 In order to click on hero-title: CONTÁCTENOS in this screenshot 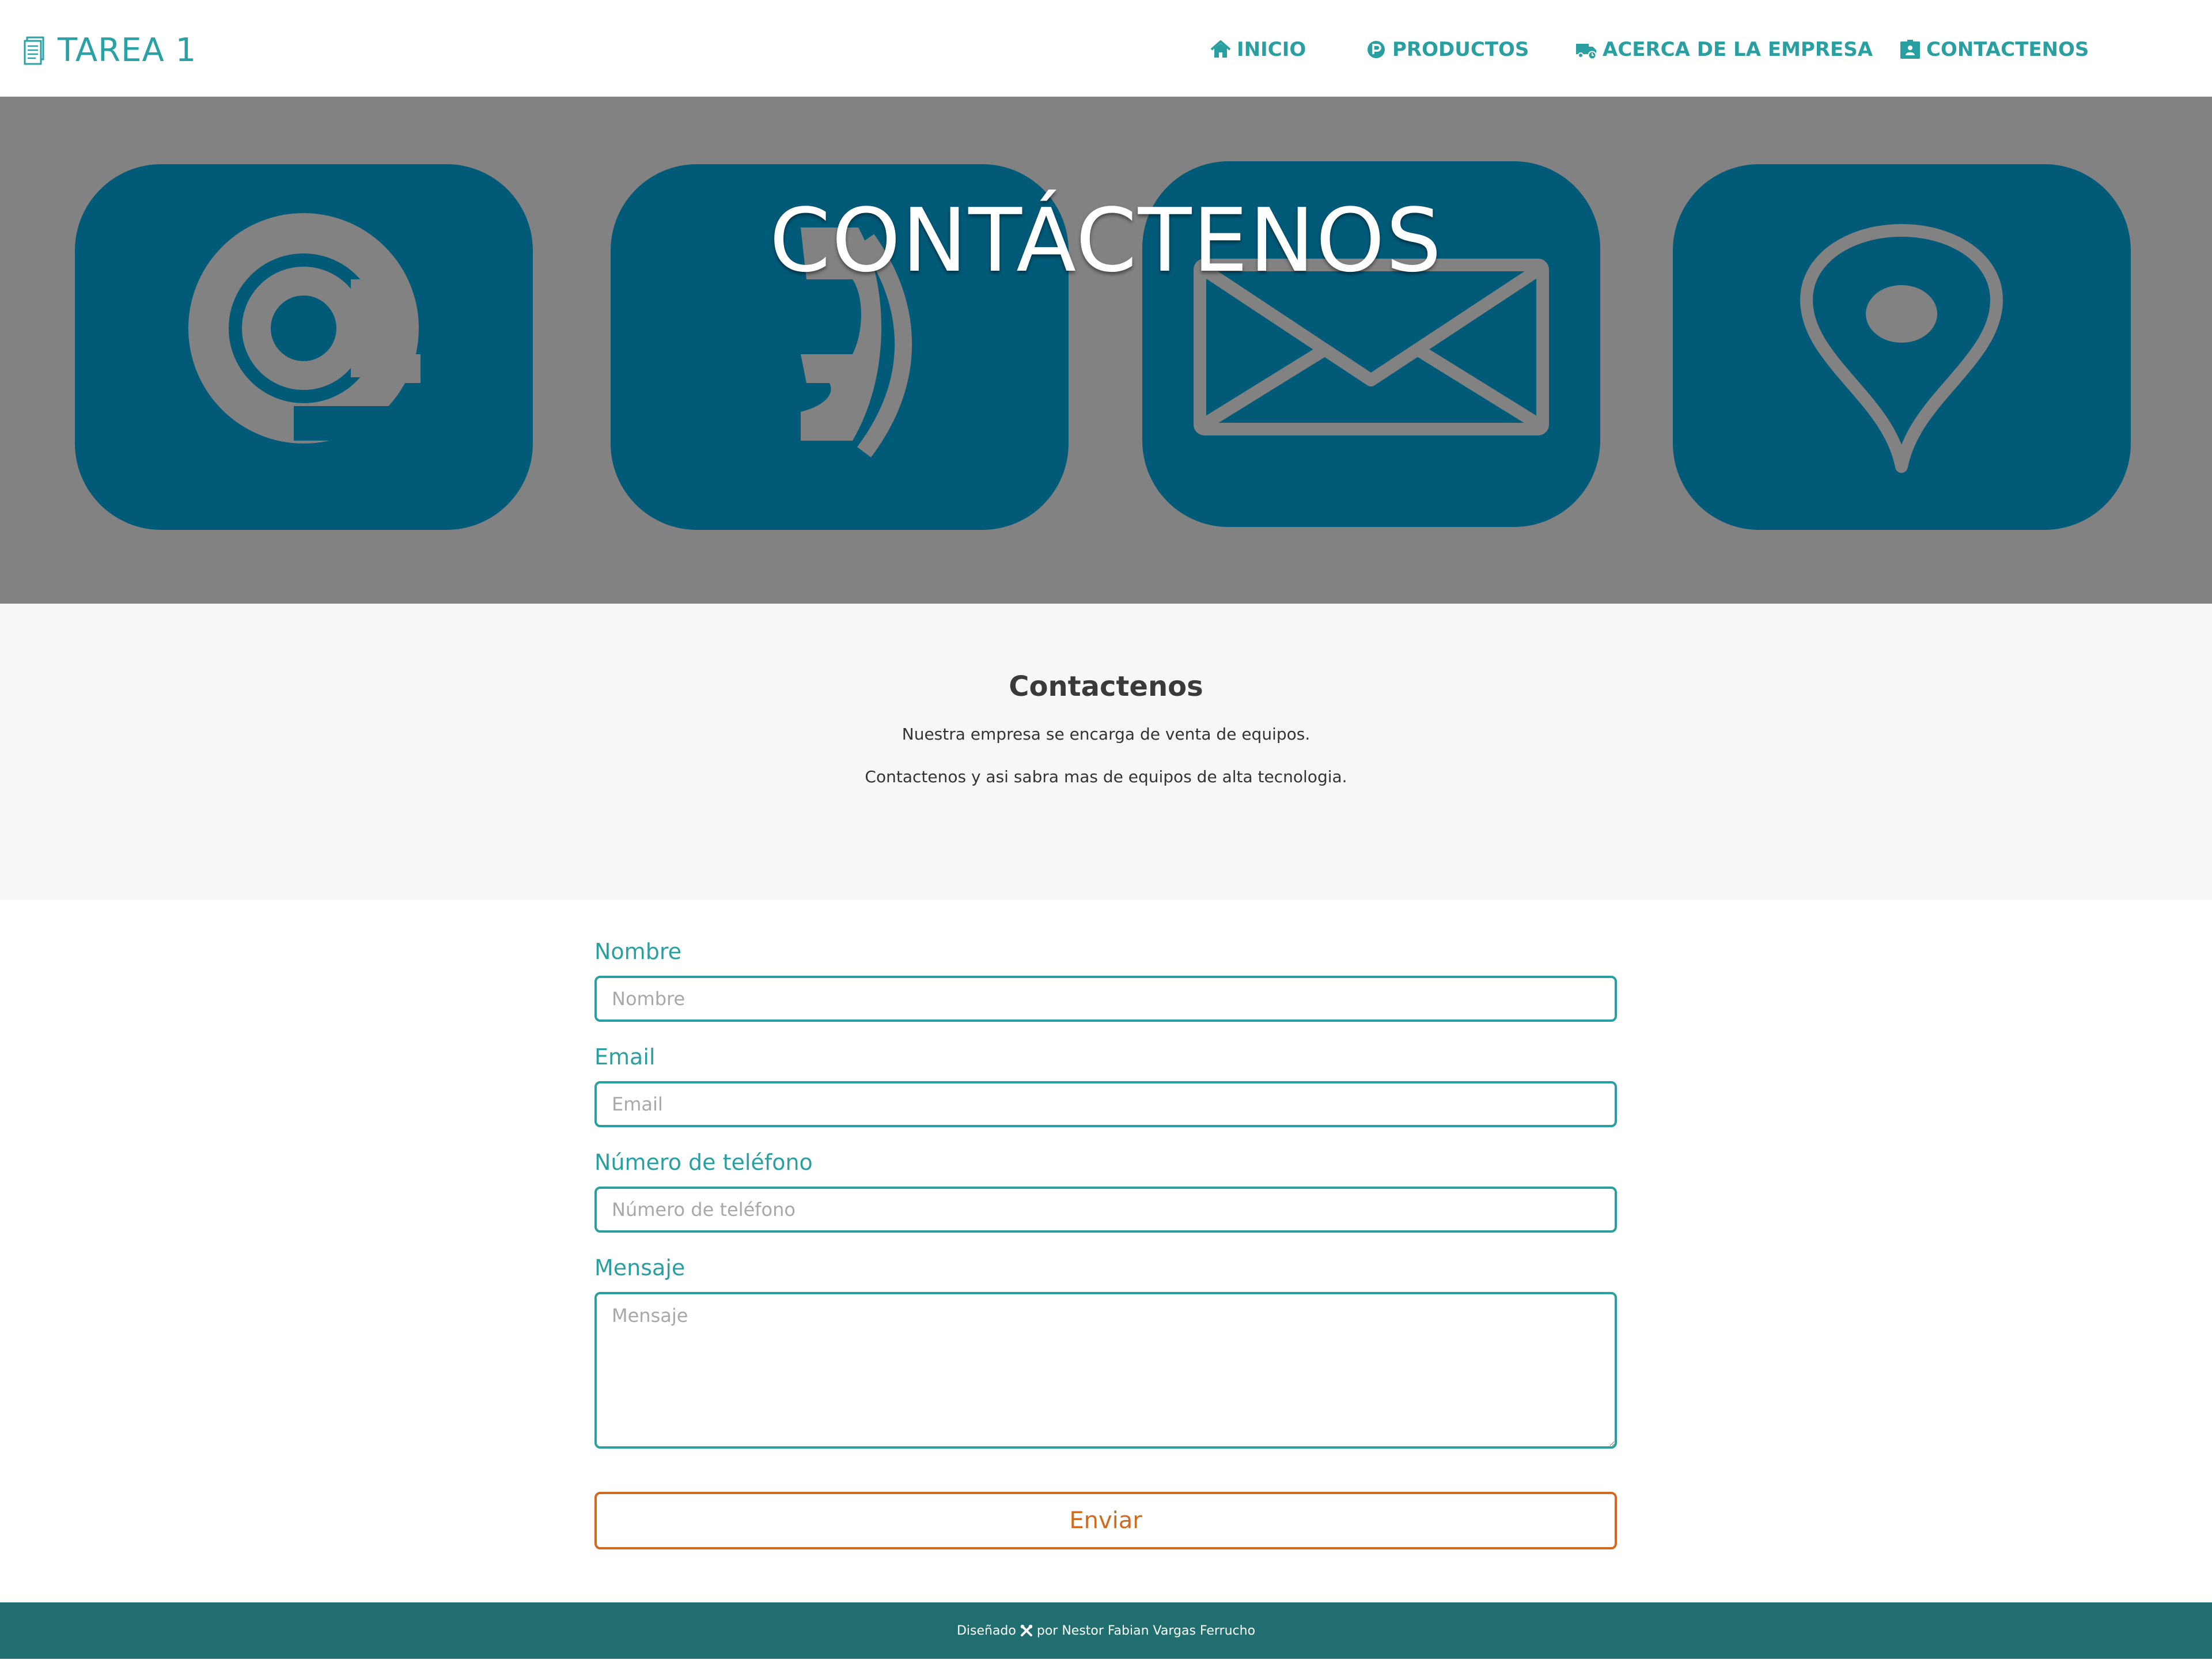, I will do `click(1106, 240)`.